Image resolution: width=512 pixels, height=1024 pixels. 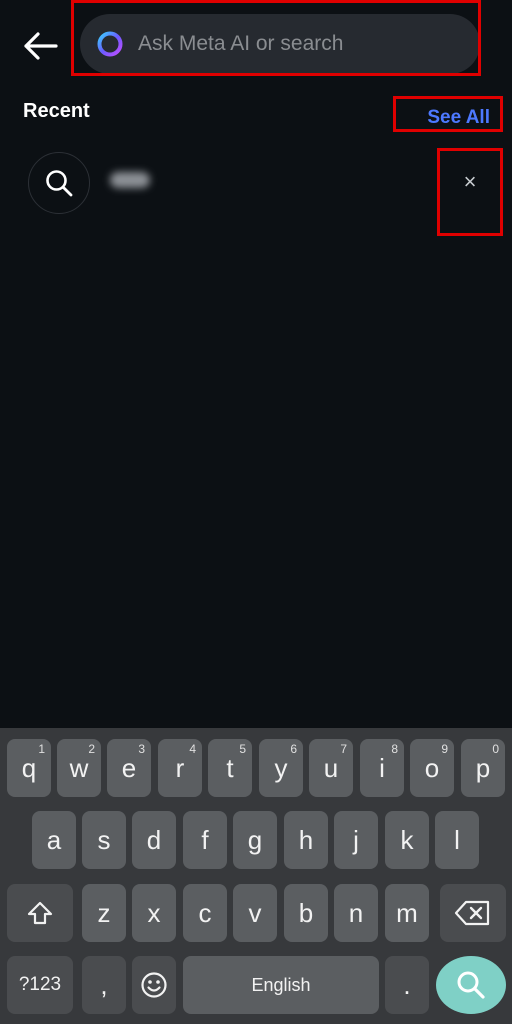 What do you see at coordinates (255, 840) in the screenshot?
I see `key-g: g` at bounding box center [255, 840].